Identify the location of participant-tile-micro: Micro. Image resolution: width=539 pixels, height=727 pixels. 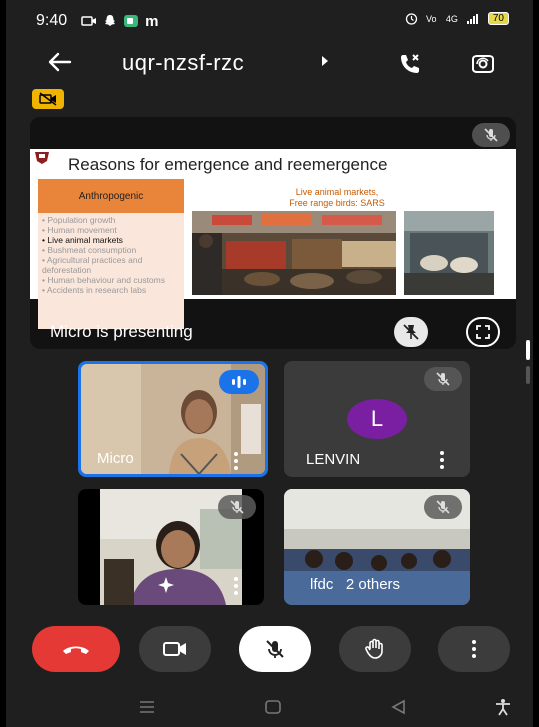
(173, 419).